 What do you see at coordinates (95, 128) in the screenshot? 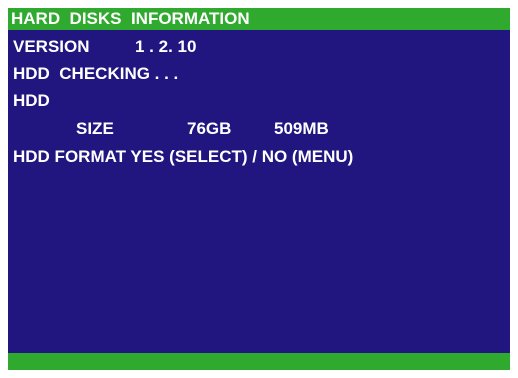
I see `size-label: SIZE` at bounding box center [95, 128].